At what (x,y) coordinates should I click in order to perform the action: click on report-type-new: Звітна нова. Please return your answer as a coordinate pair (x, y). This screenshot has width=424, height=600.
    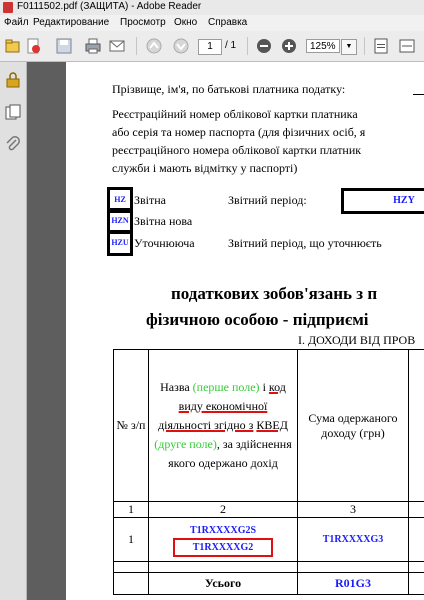
    Looking at the image, I should click on (163, 221).